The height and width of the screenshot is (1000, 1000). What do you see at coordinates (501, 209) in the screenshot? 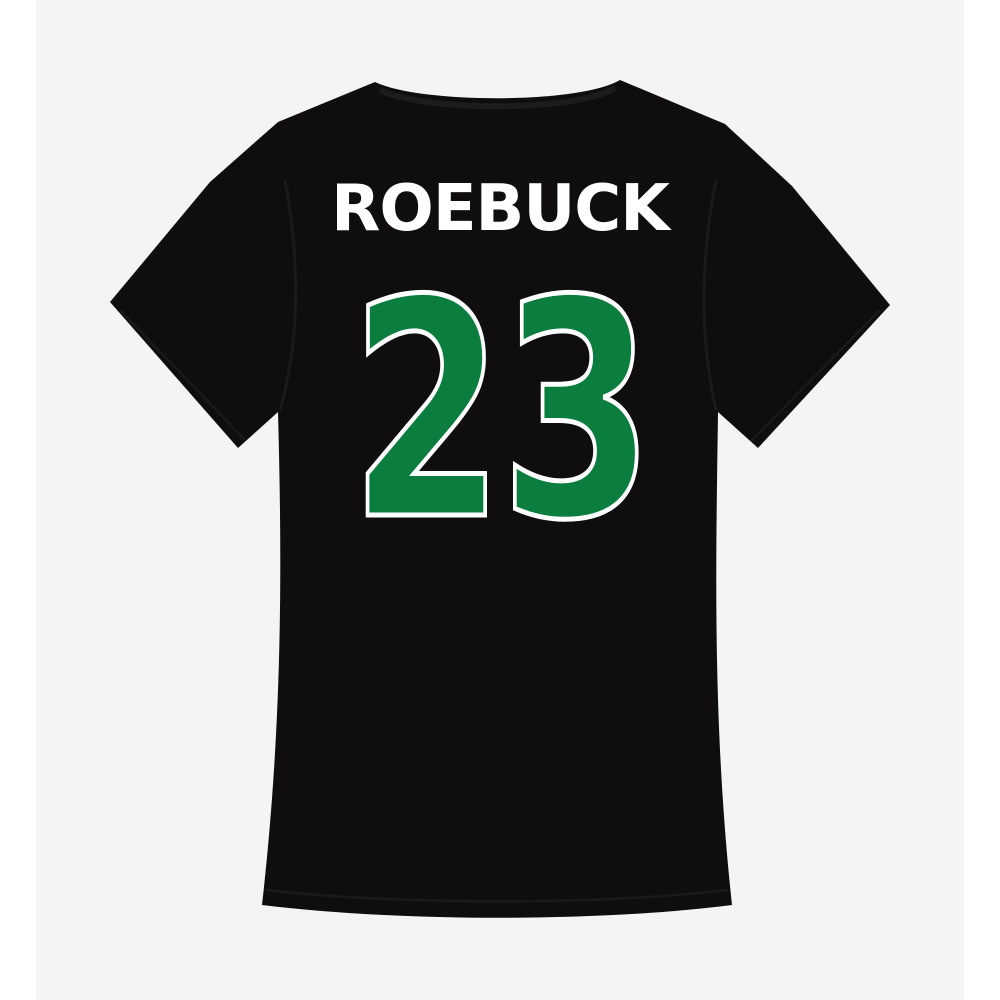
I see `player-name-print: ROEBUCK` at bounding box center [501, 209].